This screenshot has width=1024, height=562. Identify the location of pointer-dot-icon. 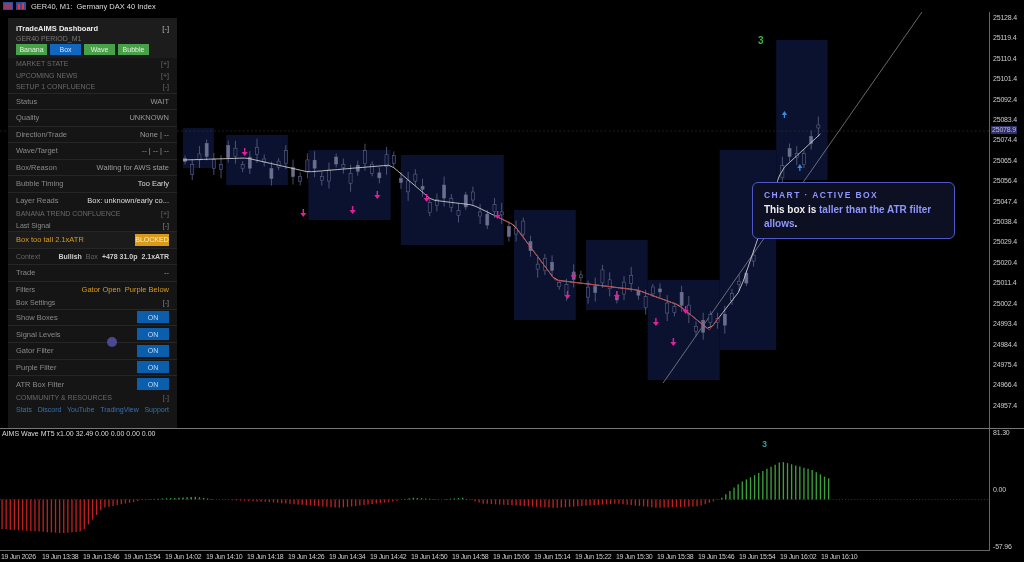
(112, 342).